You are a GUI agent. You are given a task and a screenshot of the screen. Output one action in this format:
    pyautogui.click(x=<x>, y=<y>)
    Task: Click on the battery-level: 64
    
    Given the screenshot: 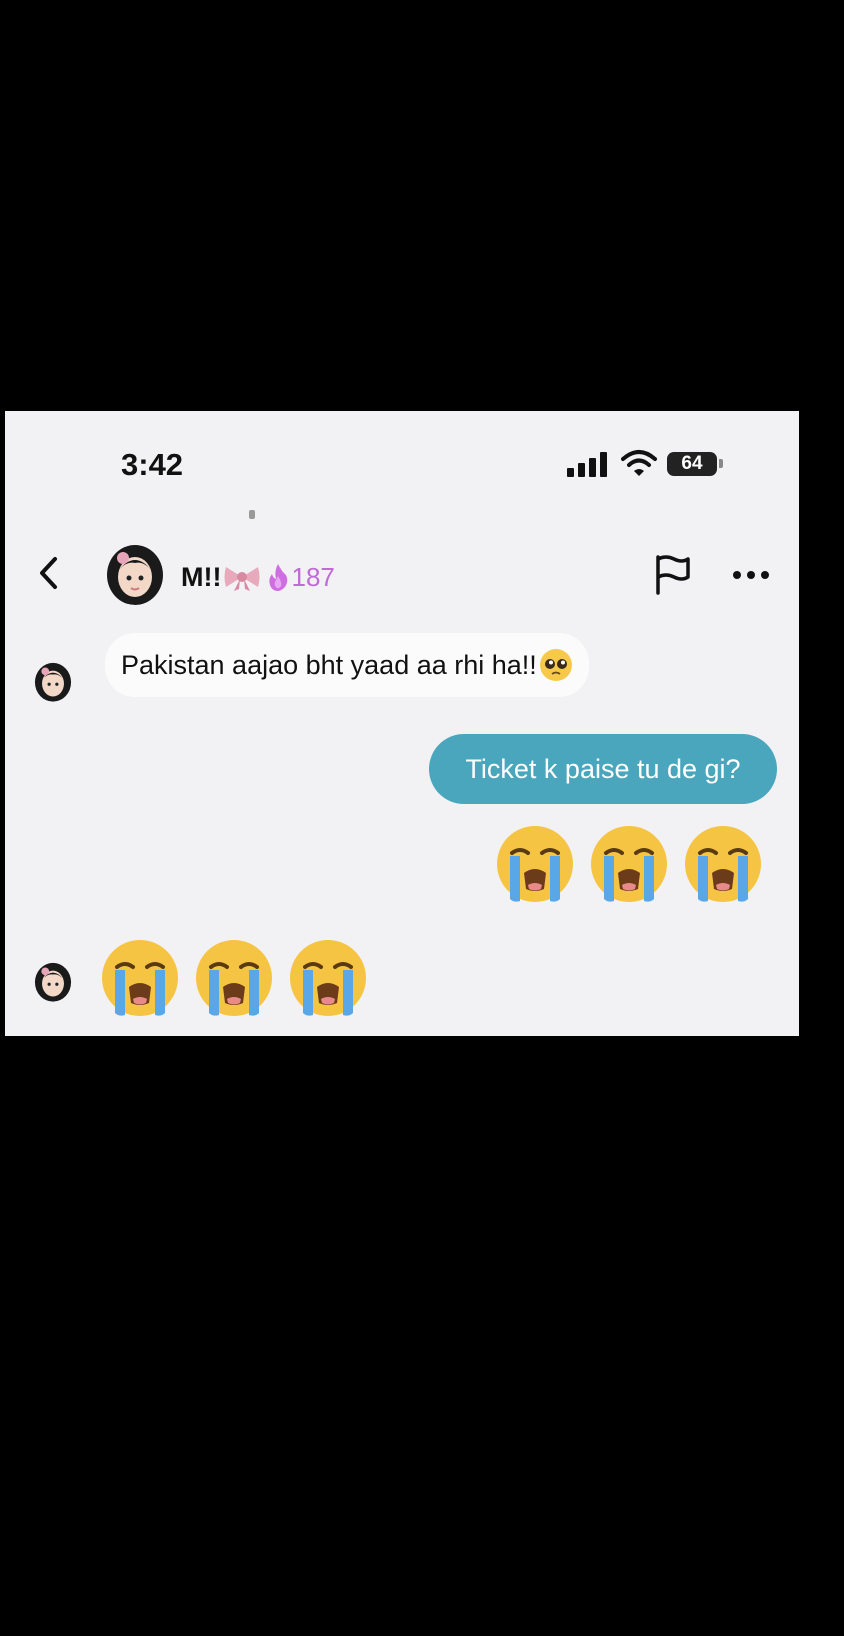 What is the action you would take?
    pyautogui.click(x=692, y=464)
    